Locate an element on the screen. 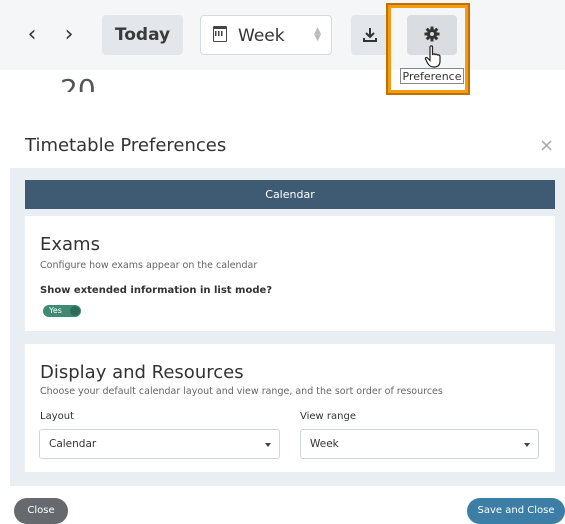 The width and height of the screenshot is (565, 524). preference-tooltip: Preference is located at coordinates (432, 76).